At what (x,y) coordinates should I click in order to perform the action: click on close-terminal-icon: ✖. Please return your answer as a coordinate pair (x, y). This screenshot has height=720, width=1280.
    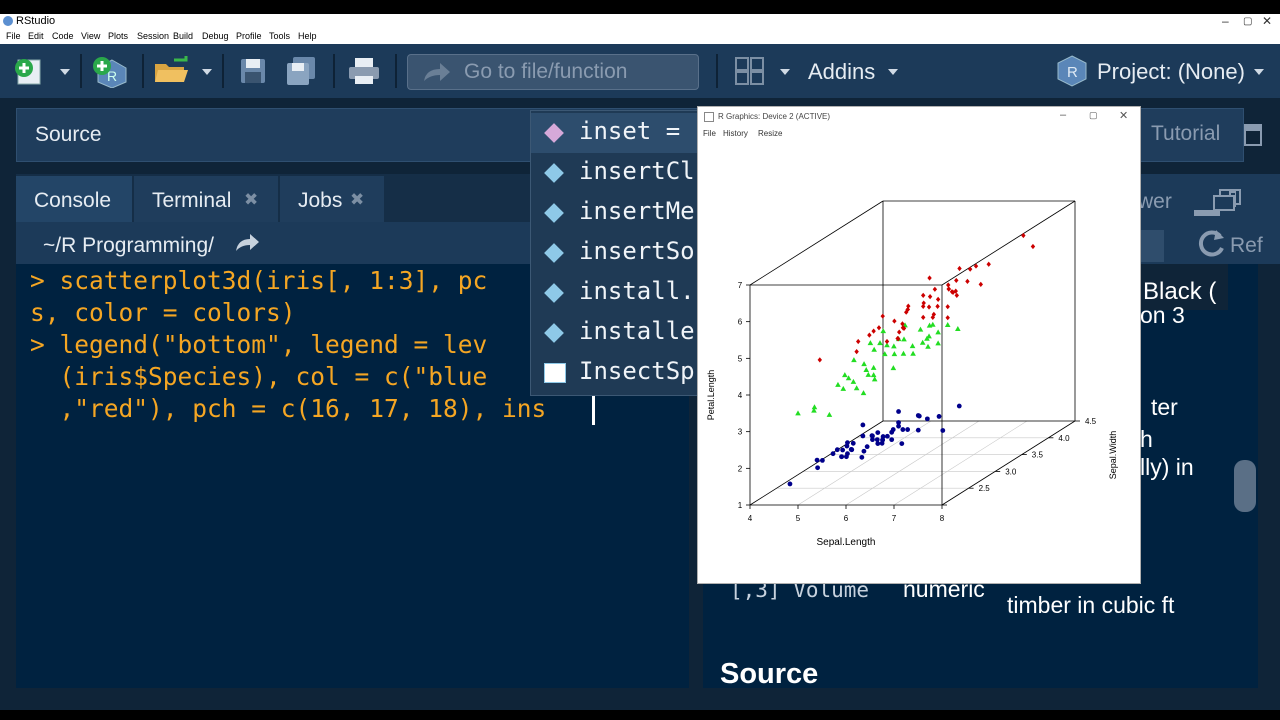
    Looking at the image, I should click on (251, 200).